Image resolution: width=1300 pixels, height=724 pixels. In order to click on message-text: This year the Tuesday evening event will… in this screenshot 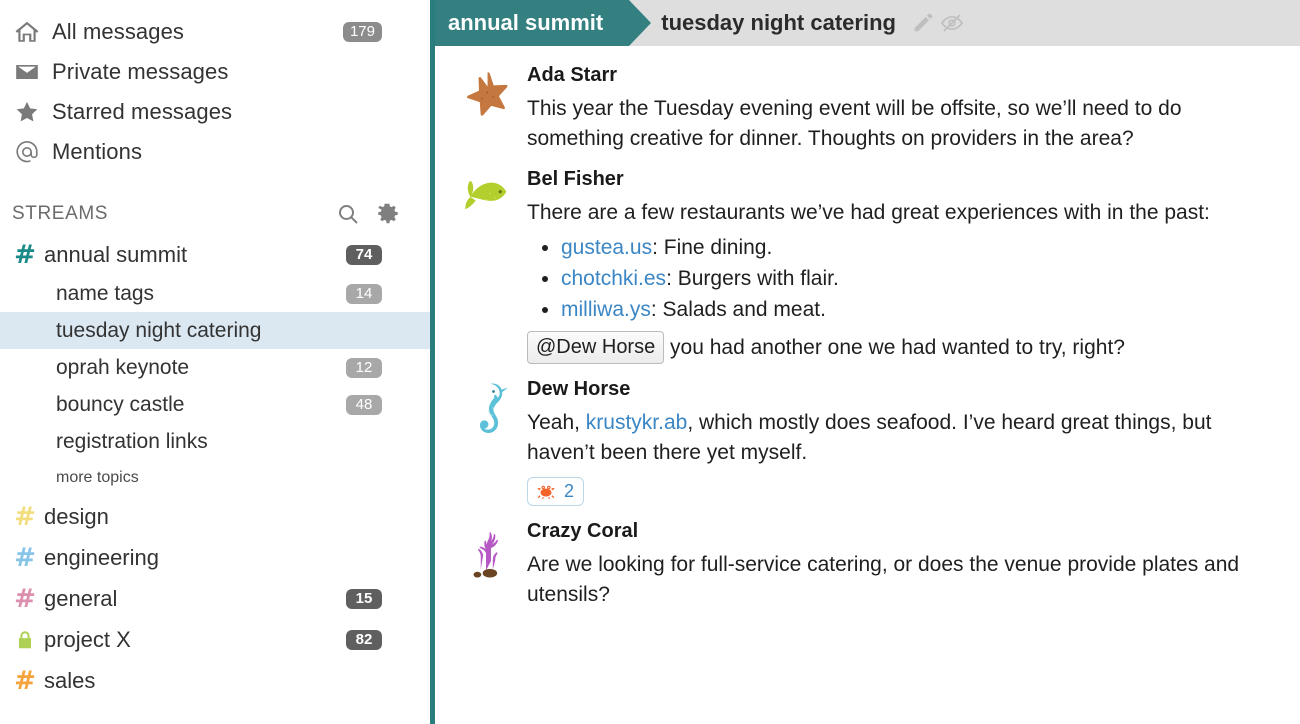, I will do `click(854, 123)`.